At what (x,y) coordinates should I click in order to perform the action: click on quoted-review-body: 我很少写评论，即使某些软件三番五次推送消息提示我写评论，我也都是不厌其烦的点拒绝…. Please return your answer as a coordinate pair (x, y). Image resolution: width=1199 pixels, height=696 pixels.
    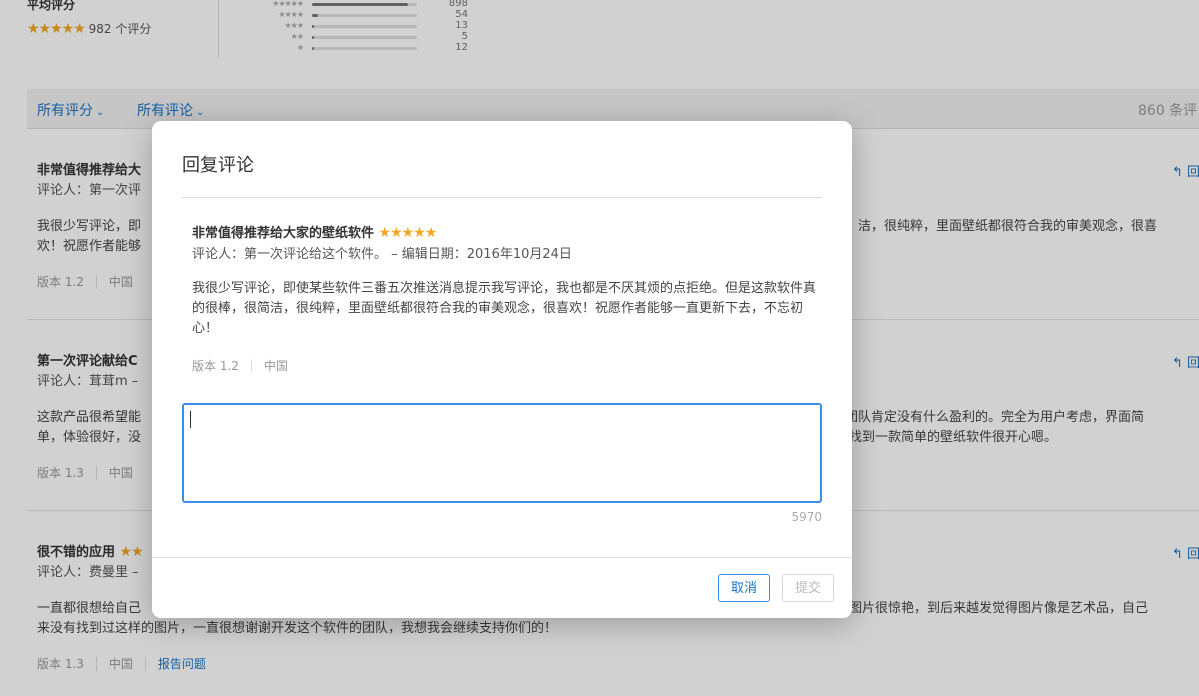
    Looking at the image, I should click on (504, 308).